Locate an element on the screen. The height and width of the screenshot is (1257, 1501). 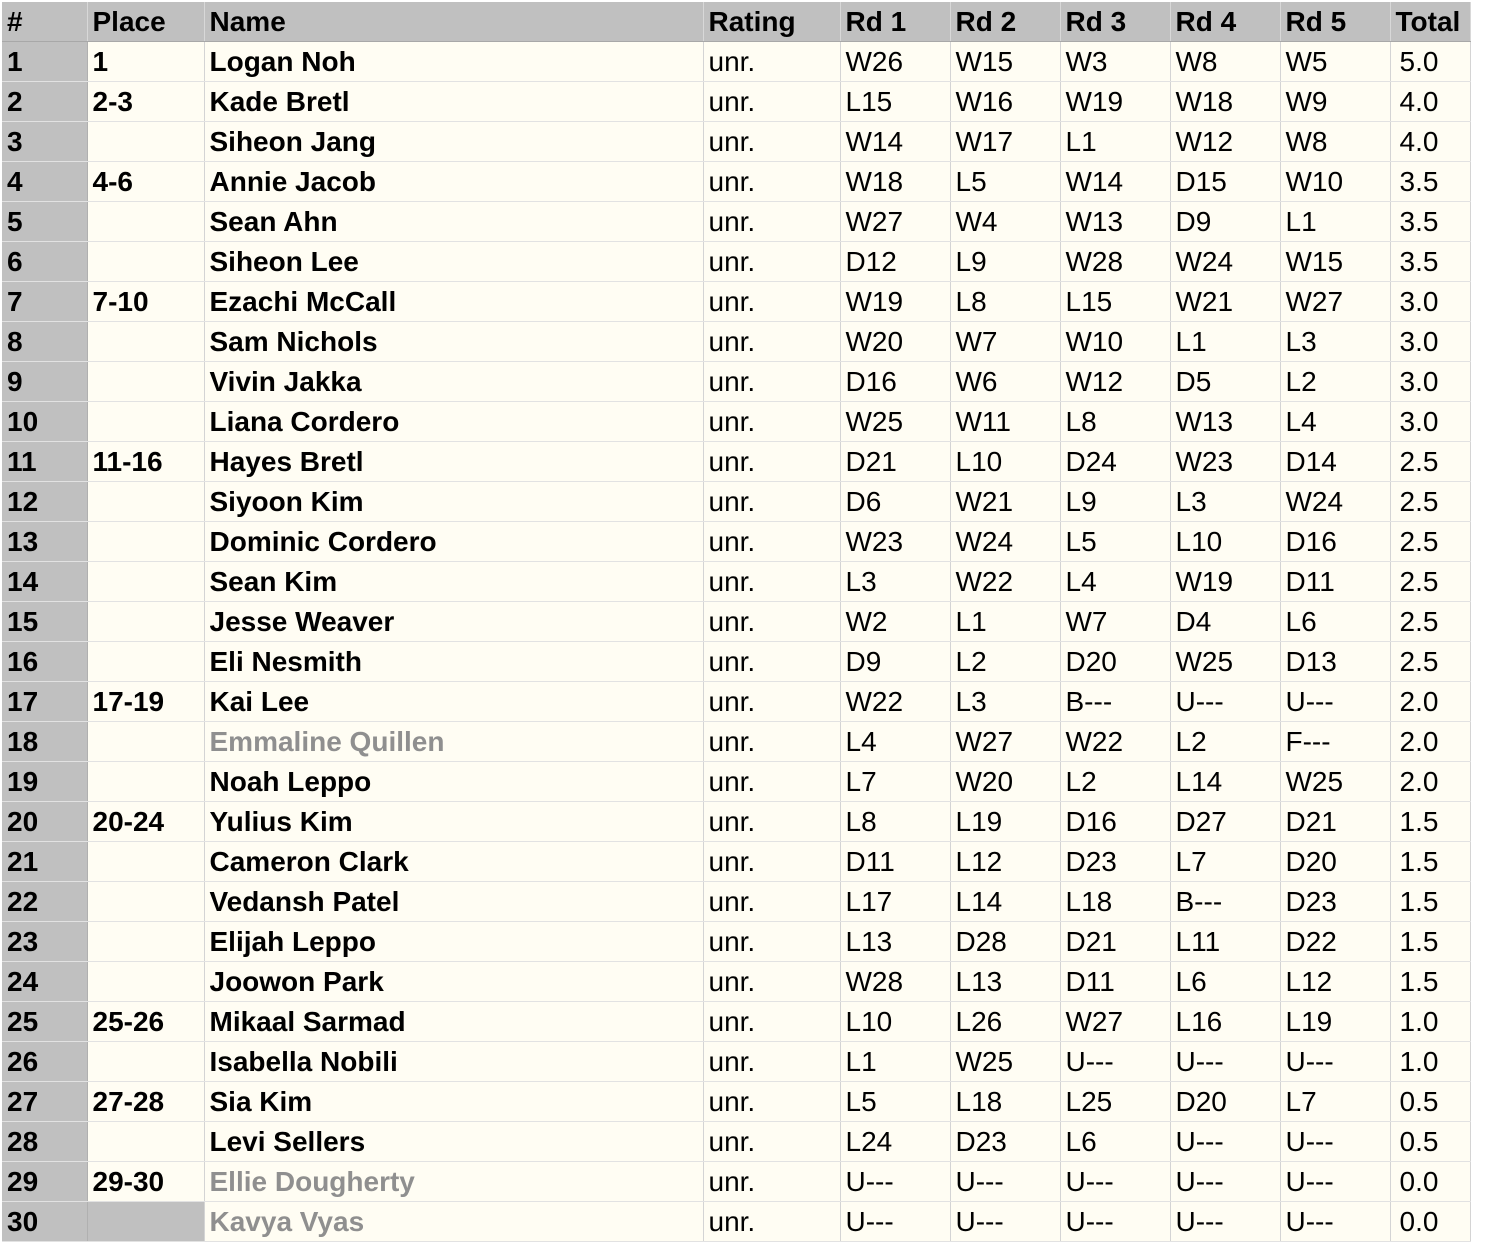
round-2-cell: W6 is located at coordinates (1005, 381).